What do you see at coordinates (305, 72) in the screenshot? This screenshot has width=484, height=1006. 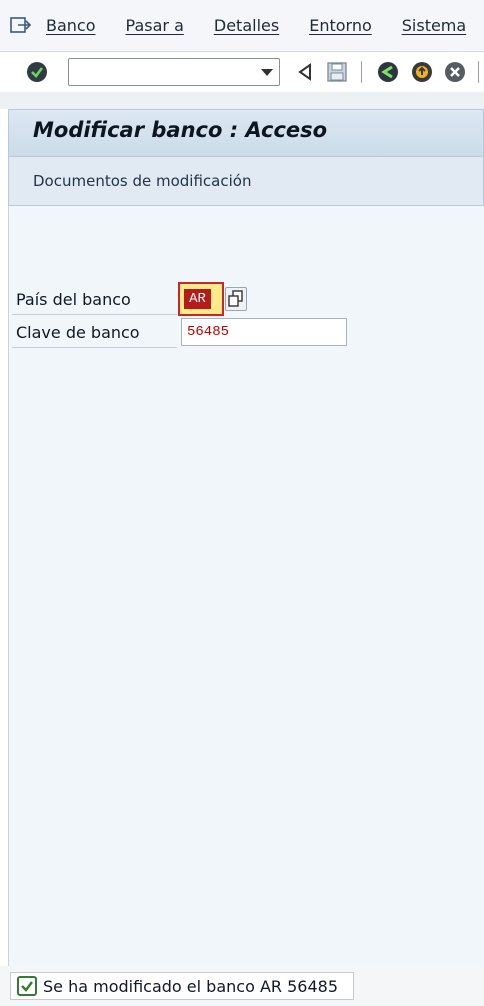 I see `back-triangle-icon` at bounding box center [305, 72].